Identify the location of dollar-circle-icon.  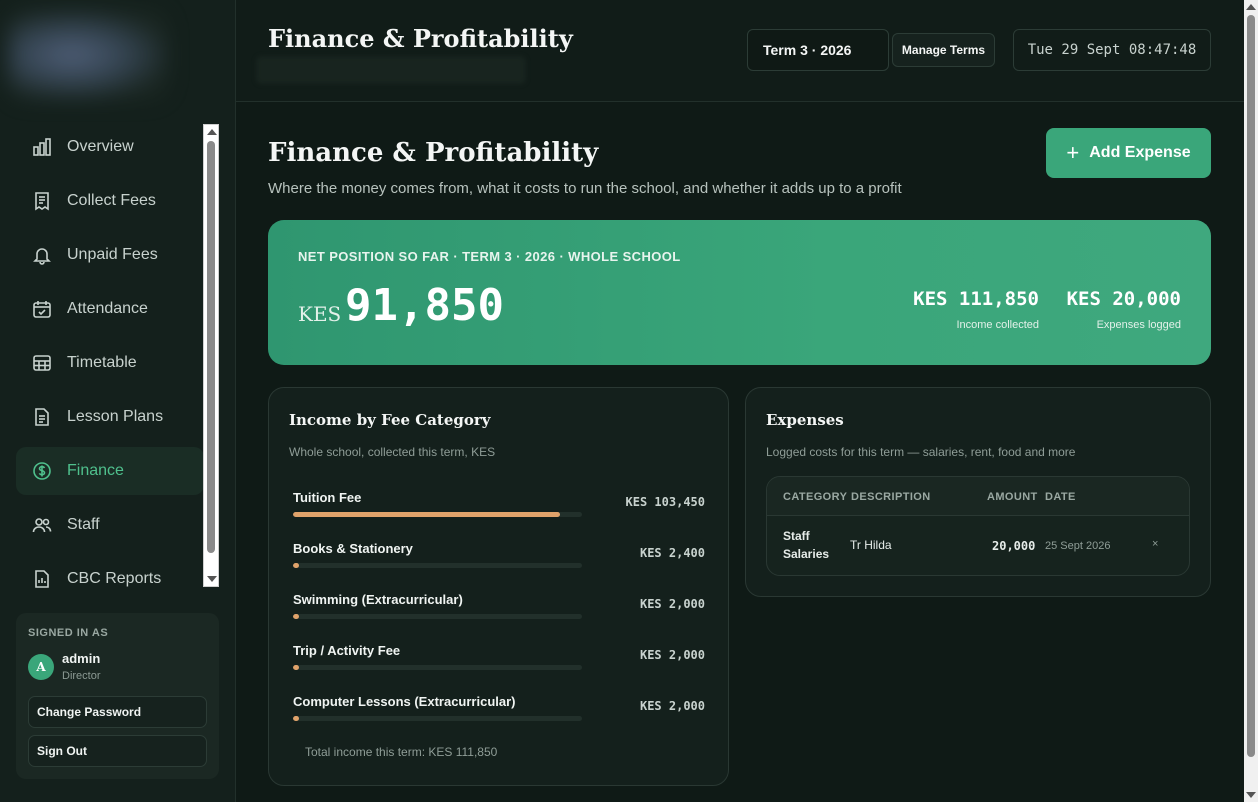
(42, 471).